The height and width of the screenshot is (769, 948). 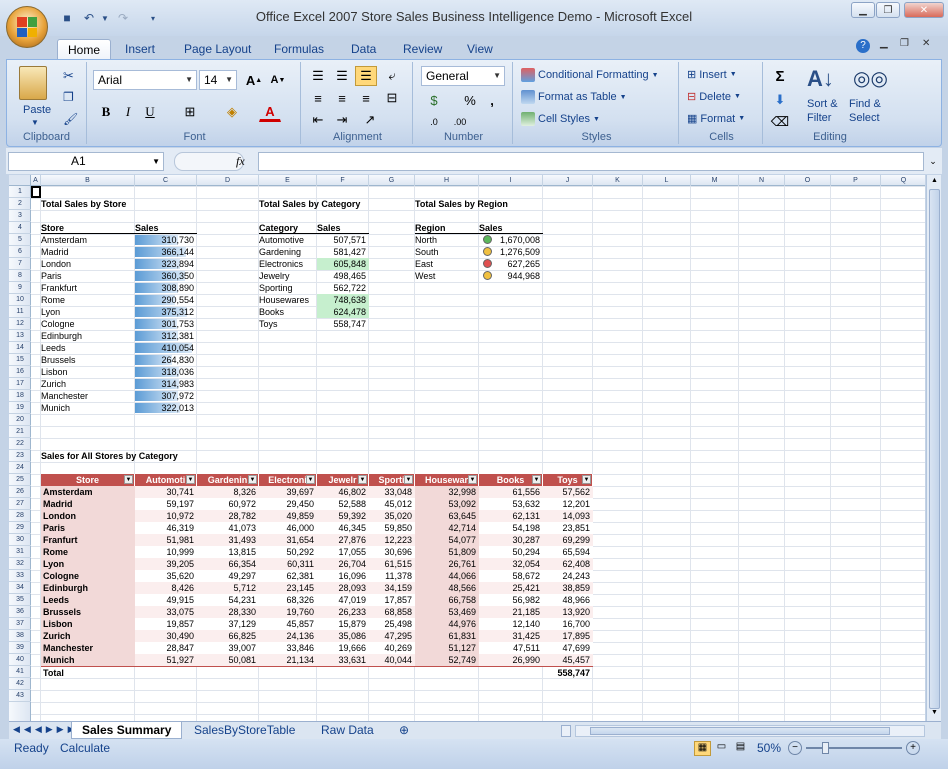 I want to click on category-sales-value: 562,722, so click(x=343, y=288).